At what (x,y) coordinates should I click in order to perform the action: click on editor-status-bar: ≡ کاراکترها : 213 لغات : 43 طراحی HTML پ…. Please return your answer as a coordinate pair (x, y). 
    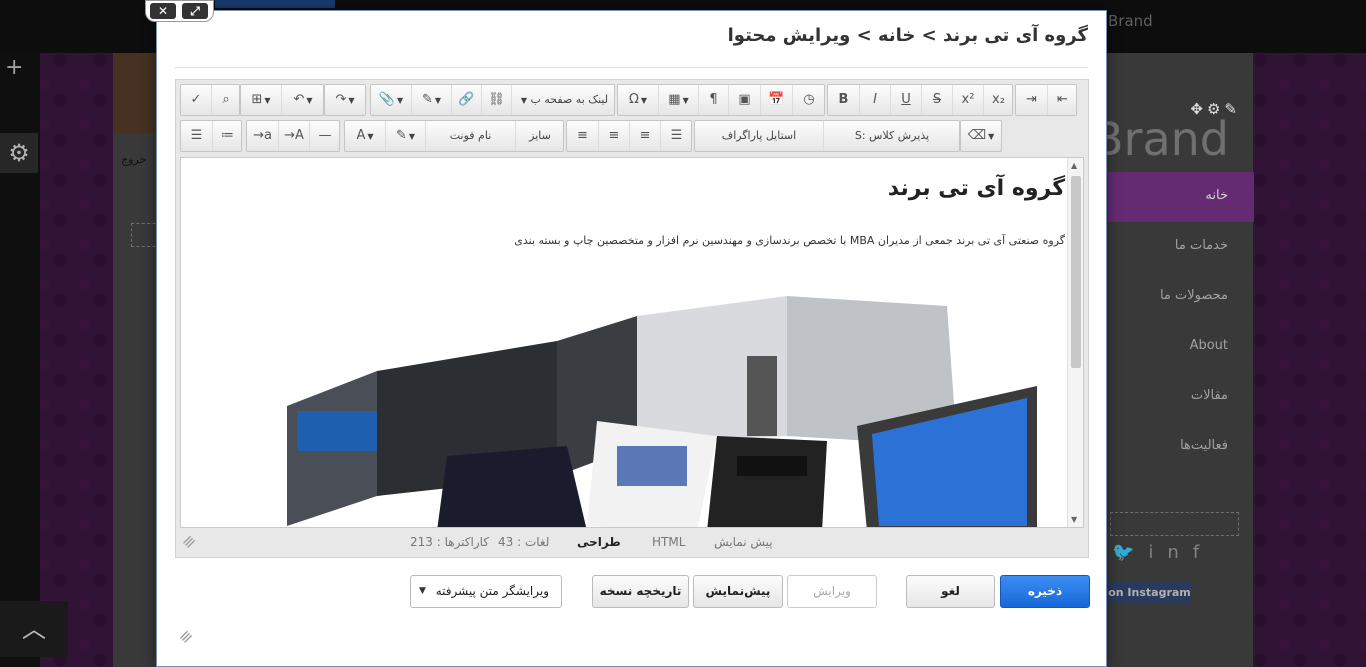
    Looking at the image, I should click on (630, 542).